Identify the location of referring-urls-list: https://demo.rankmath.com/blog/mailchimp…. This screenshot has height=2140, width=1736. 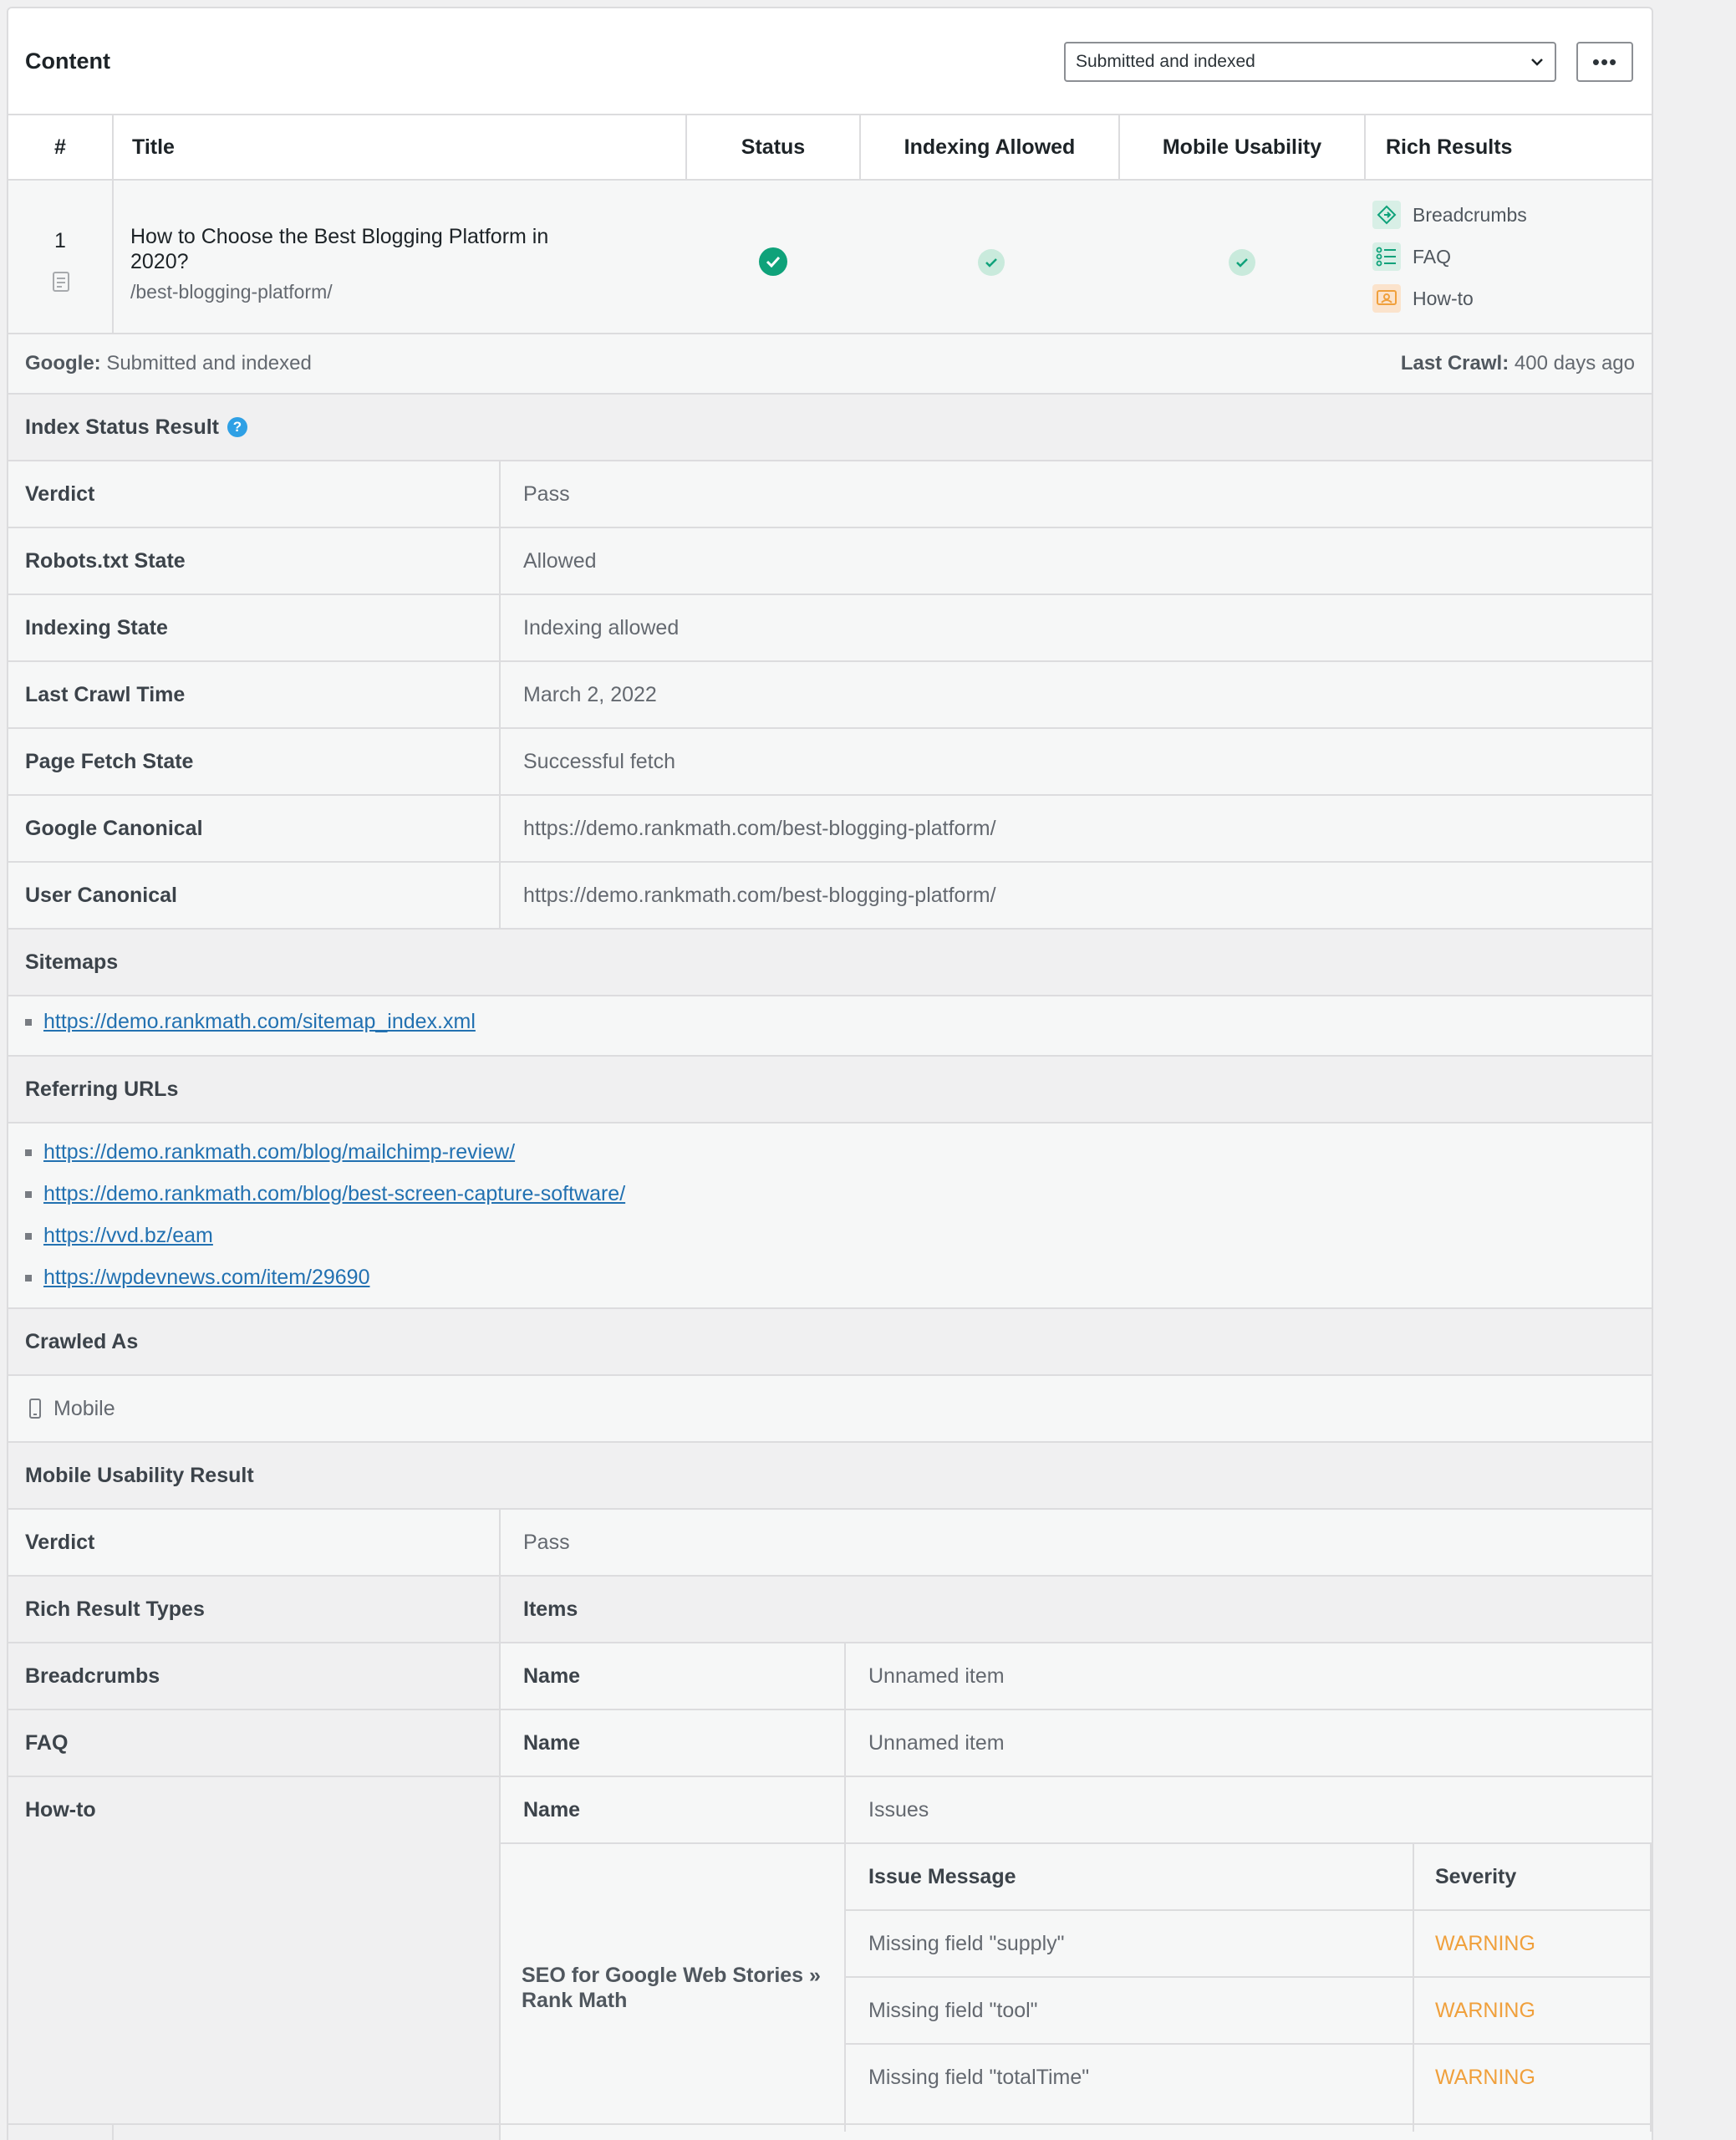
(830, 1216).